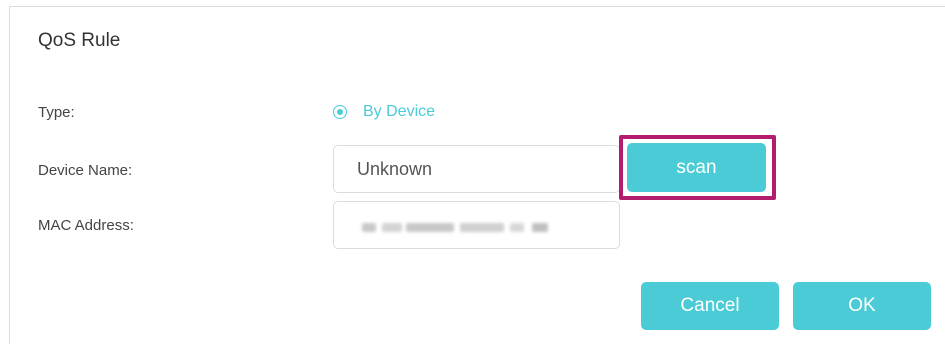 The height and width of the screenshot is (344, 945). Describe the element at coordinates (696, 167) in the screenshot. I see `scan-button: scan` at that location.